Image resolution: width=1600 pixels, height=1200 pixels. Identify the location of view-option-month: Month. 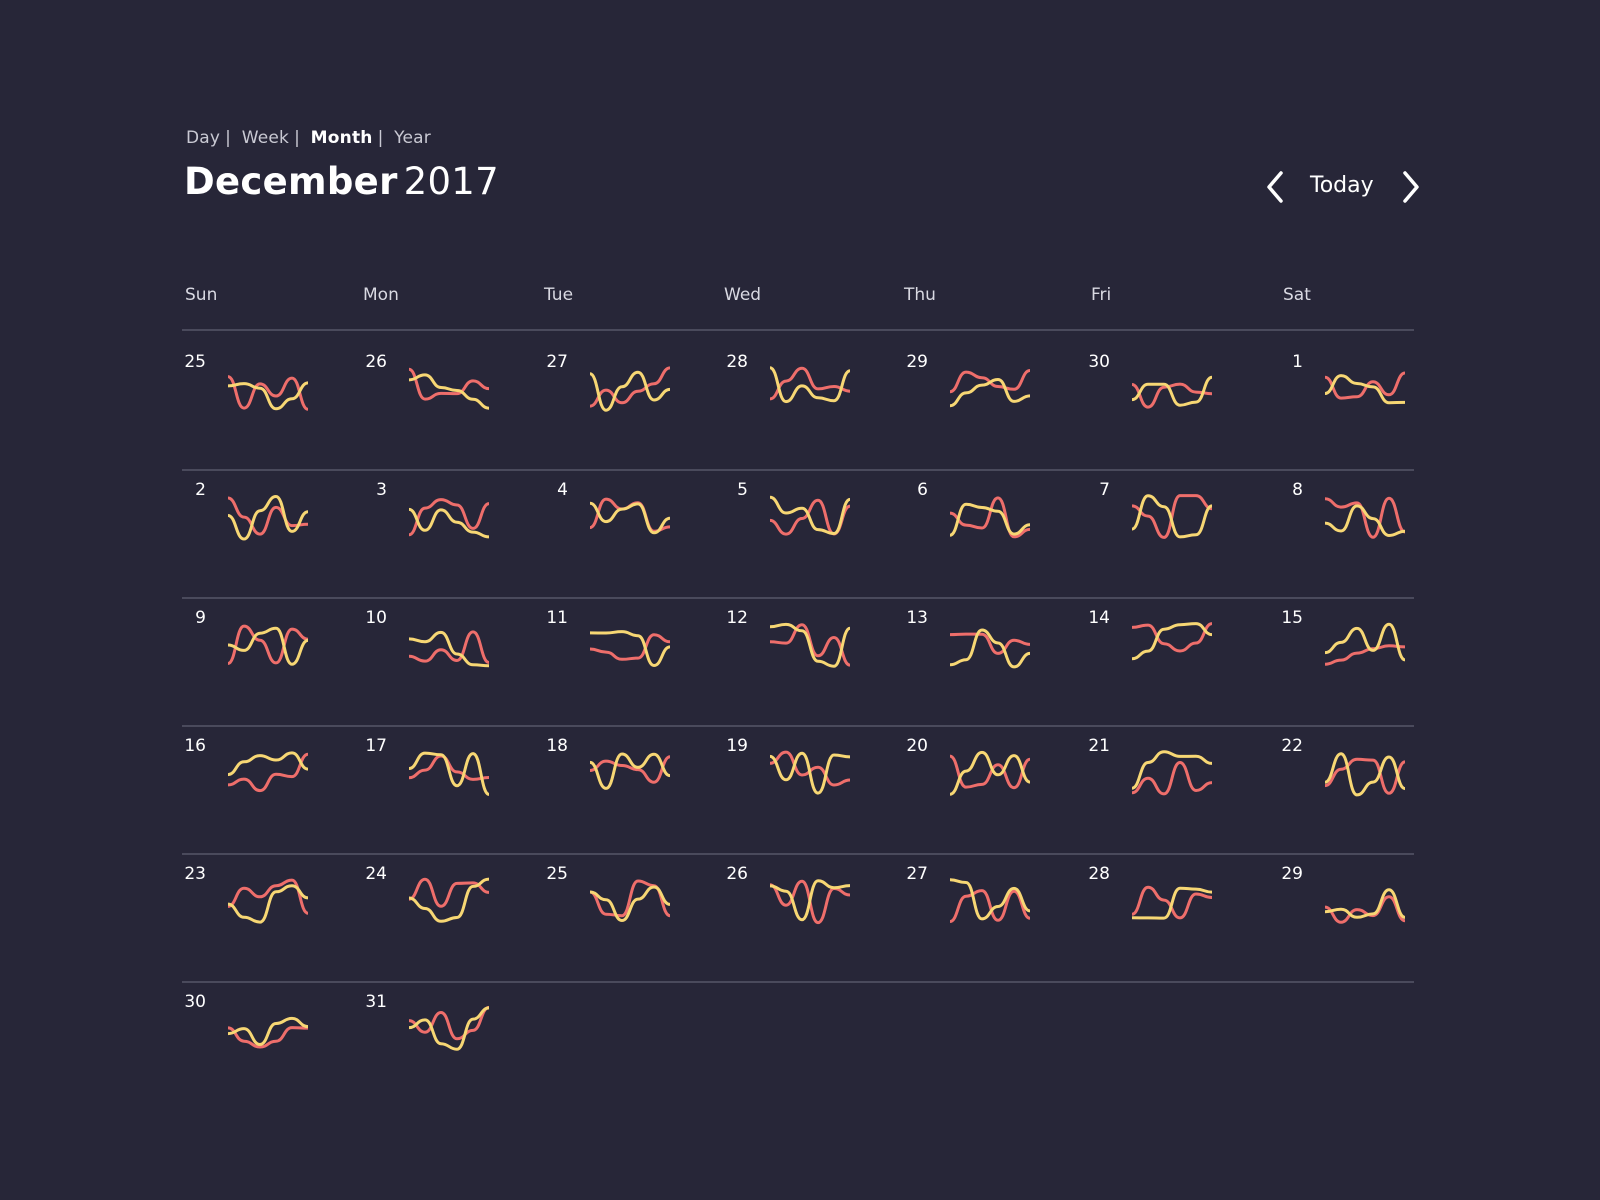
(342, 138).